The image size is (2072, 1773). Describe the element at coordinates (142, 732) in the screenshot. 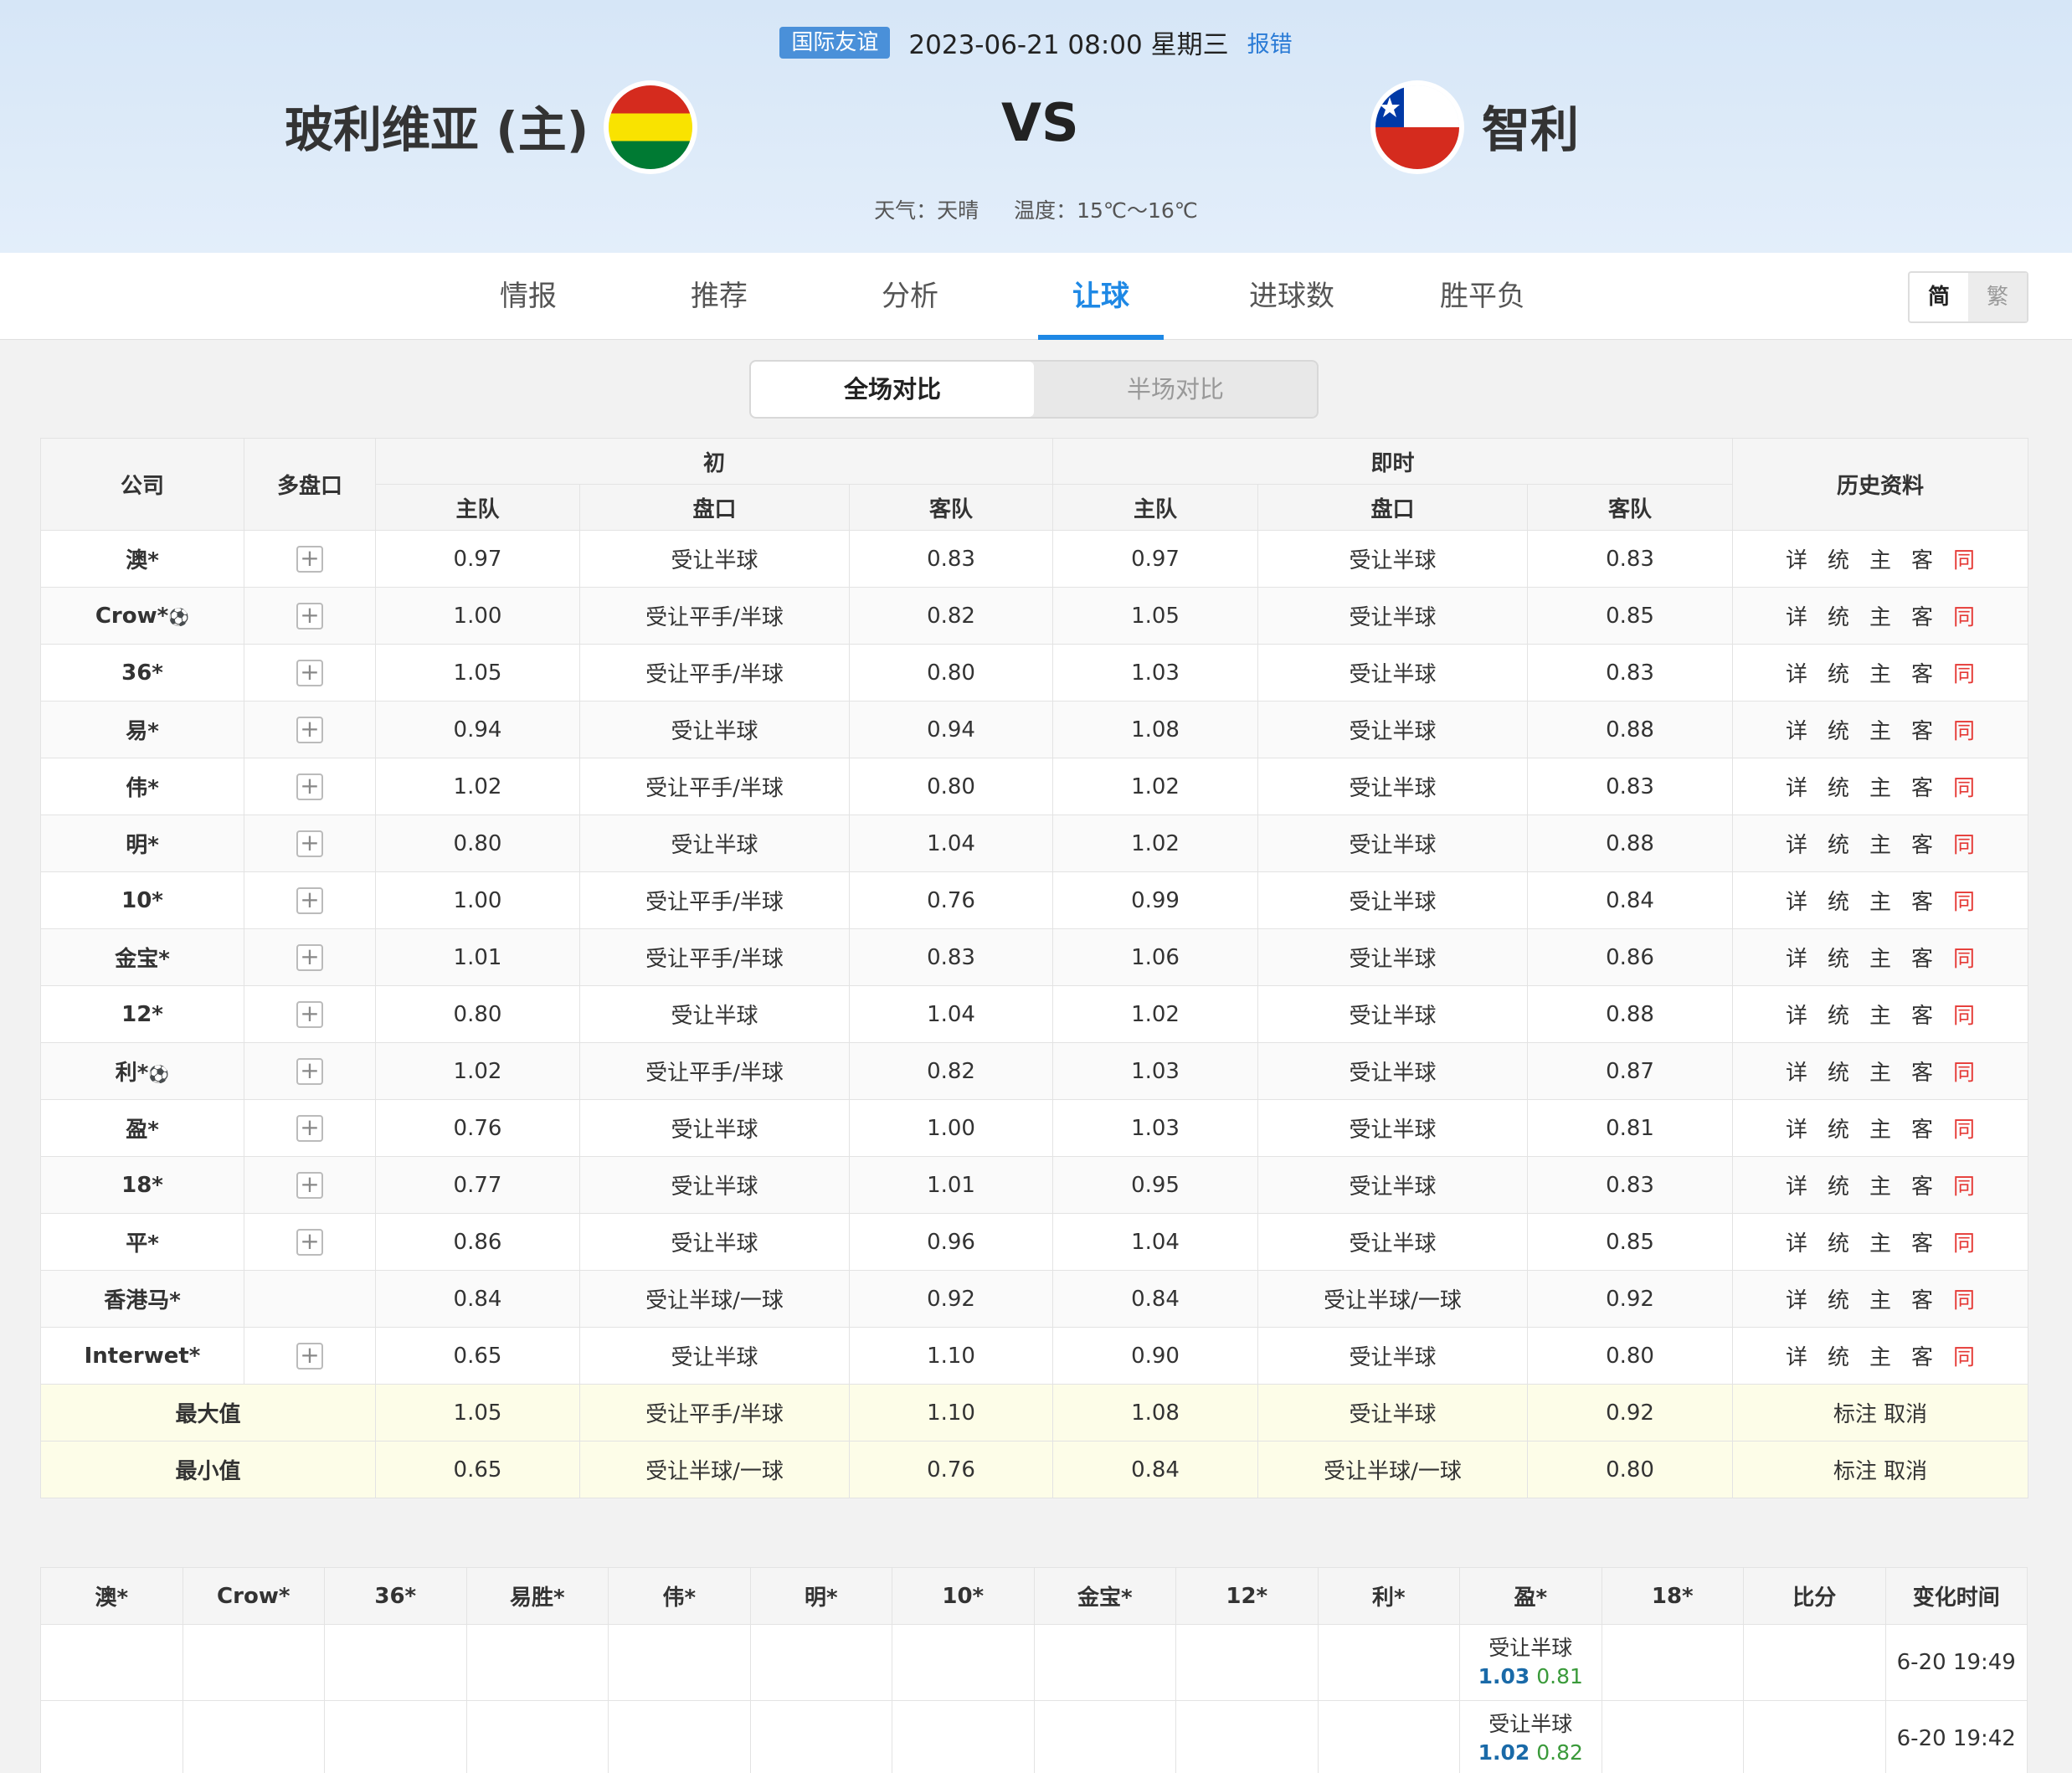

I see `company-name: 易*` at that location.